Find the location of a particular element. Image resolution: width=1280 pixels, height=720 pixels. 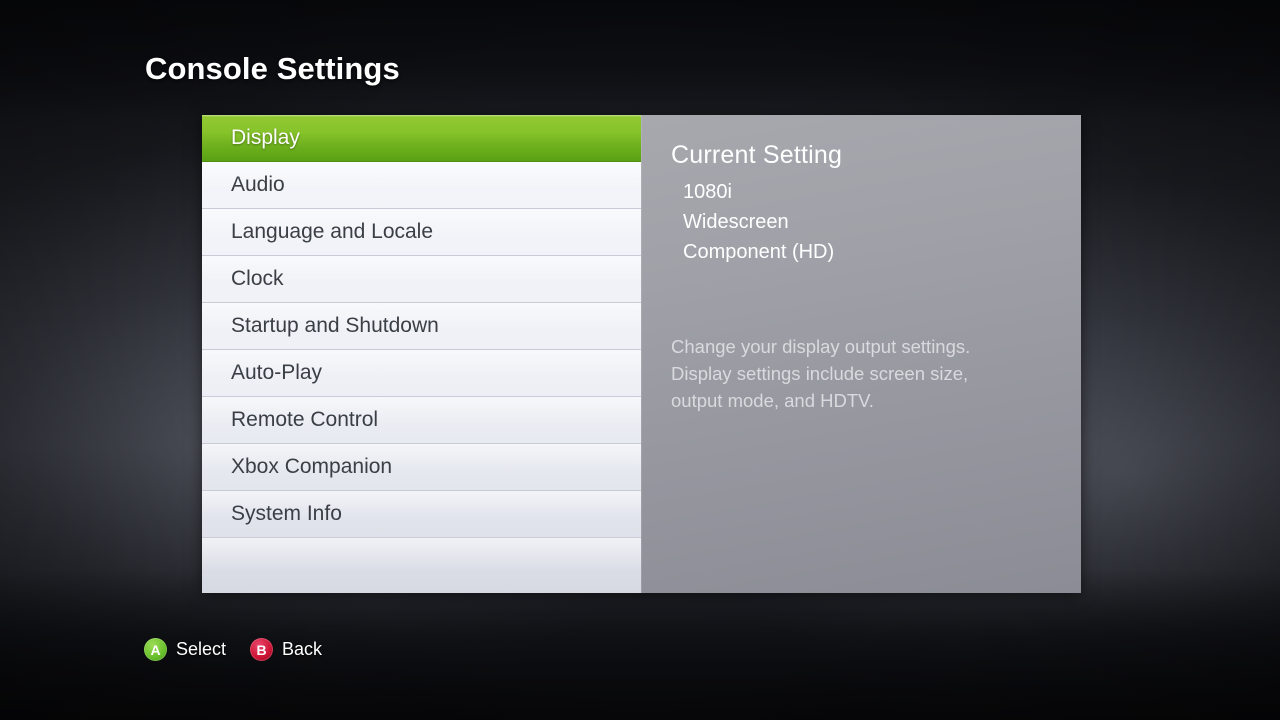

menu-item-label: Language and Locale is located at coordinates (332, 231).